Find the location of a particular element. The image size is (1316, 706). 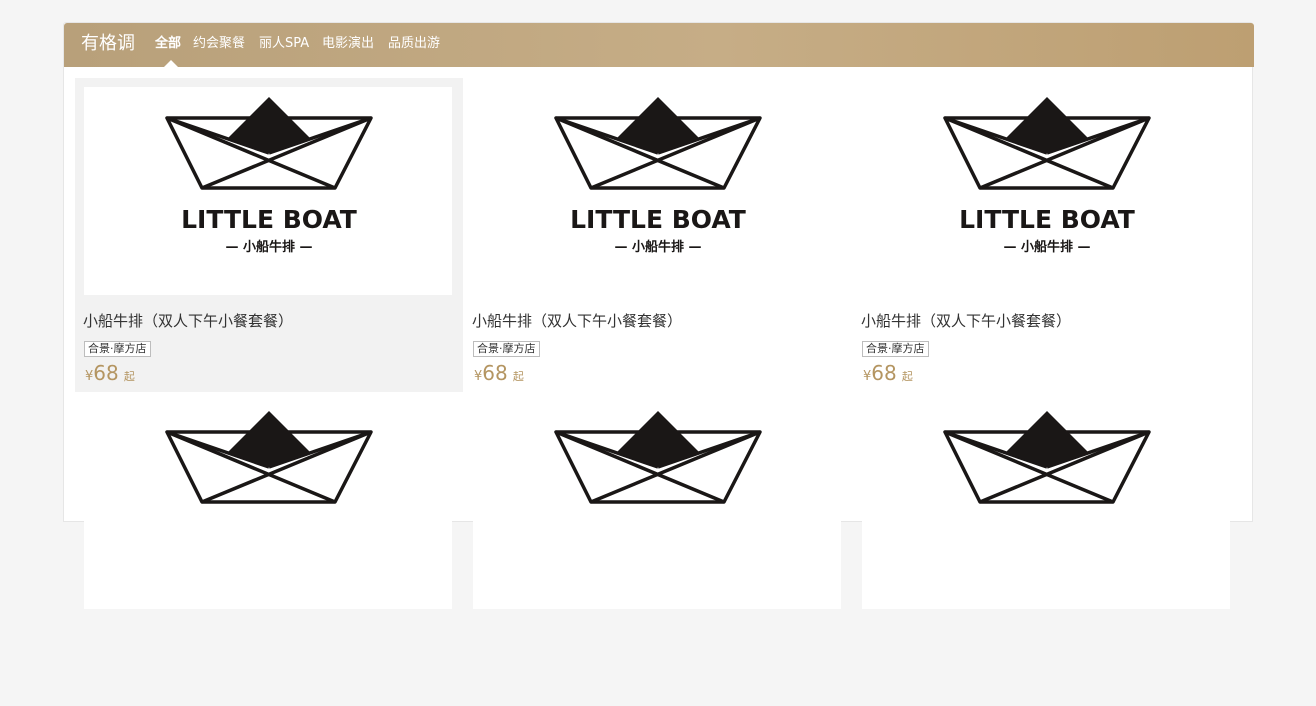

tab-beauty-spa: 丽人SPA is located at coordinates (284, 44).